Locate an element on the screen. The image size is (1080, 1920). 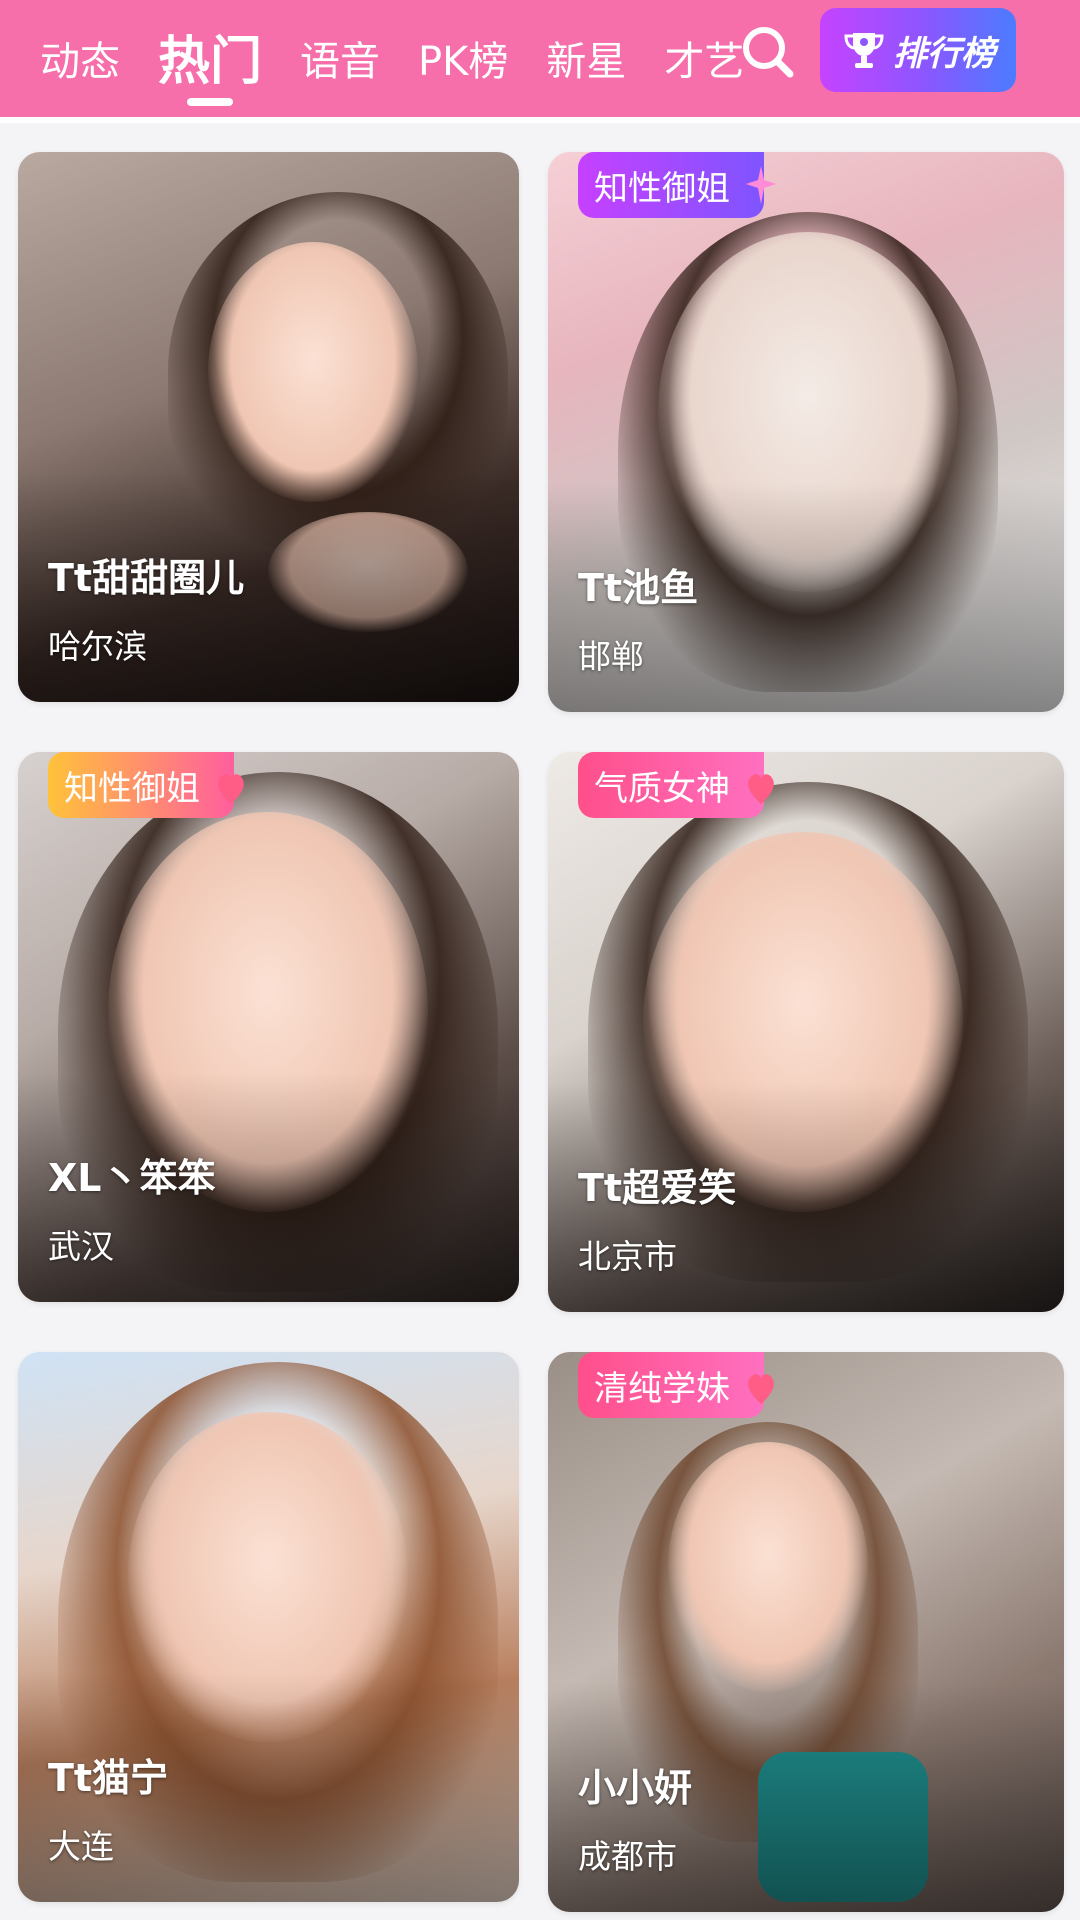
top-nav-bar: 动态 热门 语音 PK榜 新星 才艺 排行榜 is located at coordinates (540, 61).